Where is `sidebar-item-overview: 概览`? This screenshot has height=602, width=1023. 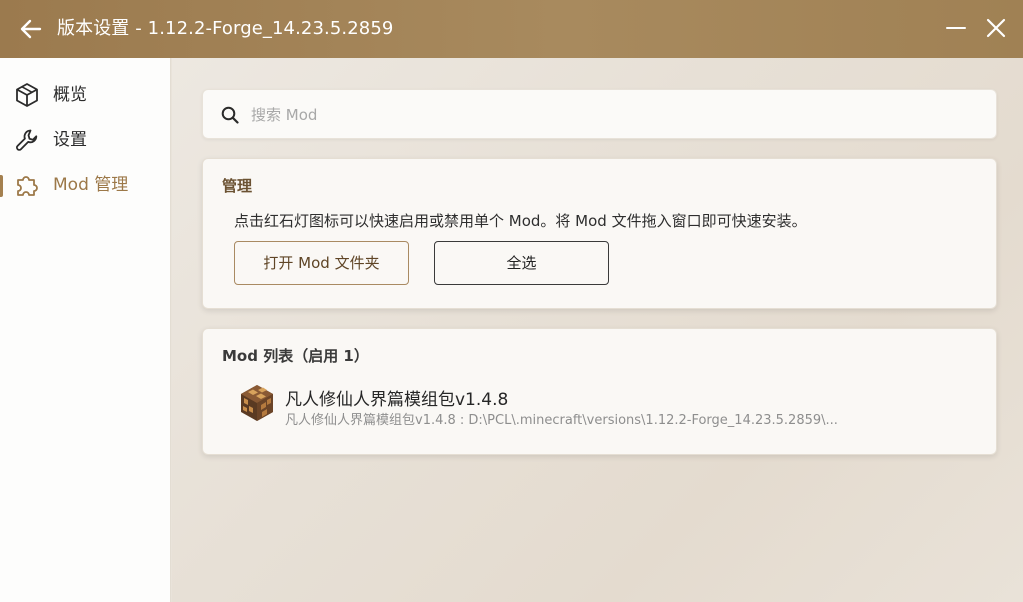
sidebar-item-overview: 概览 is located at coordinates (85, 95).